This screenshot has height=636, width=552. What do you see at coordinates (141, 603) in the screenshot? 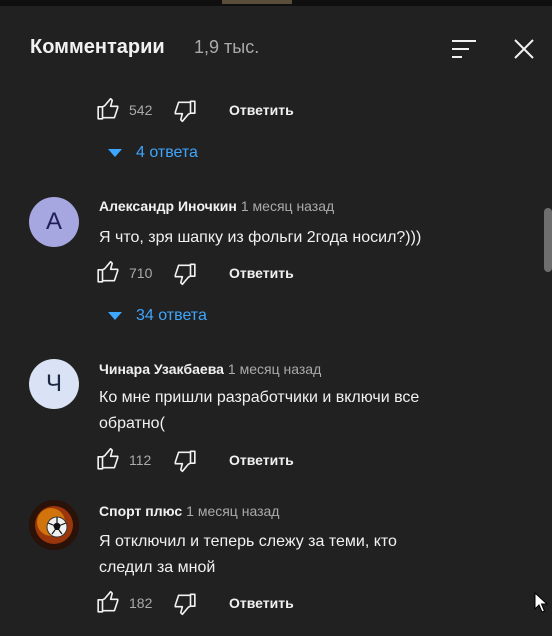
I see `like-count: 182` at bounding box center [141, 603].